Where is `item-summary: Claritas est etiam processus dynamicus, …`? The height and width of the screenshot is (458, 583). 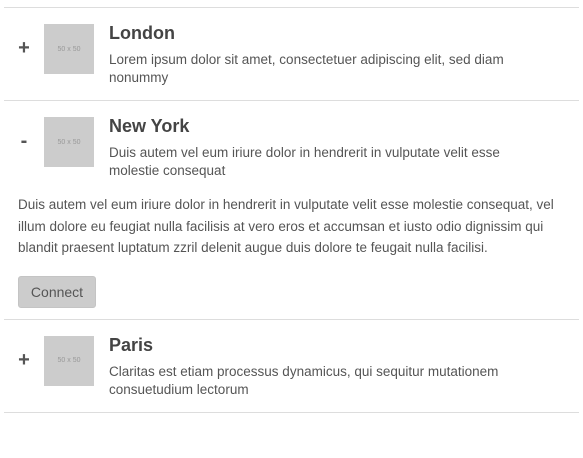
item-summary: Claritas est etiam processus dynamicus, … is located at coordinates (304, 380).